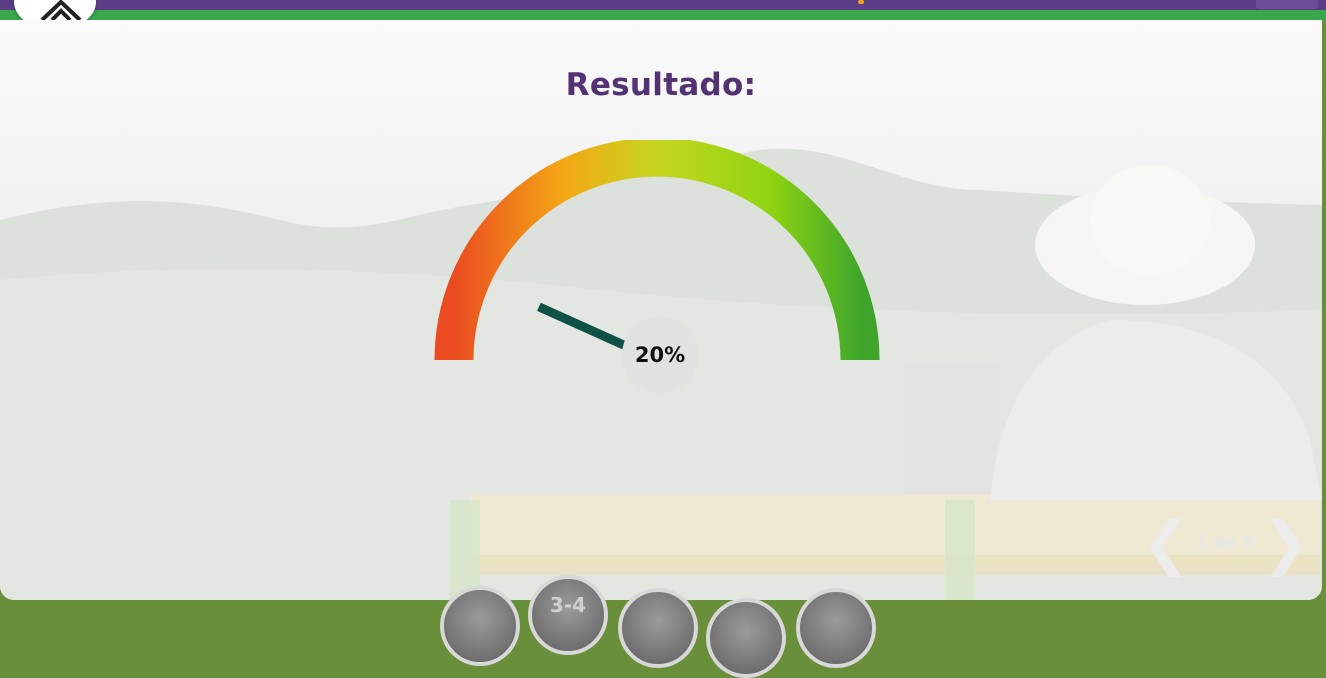  I want to click on nav-button-label: 3-4, so click(568, 605).